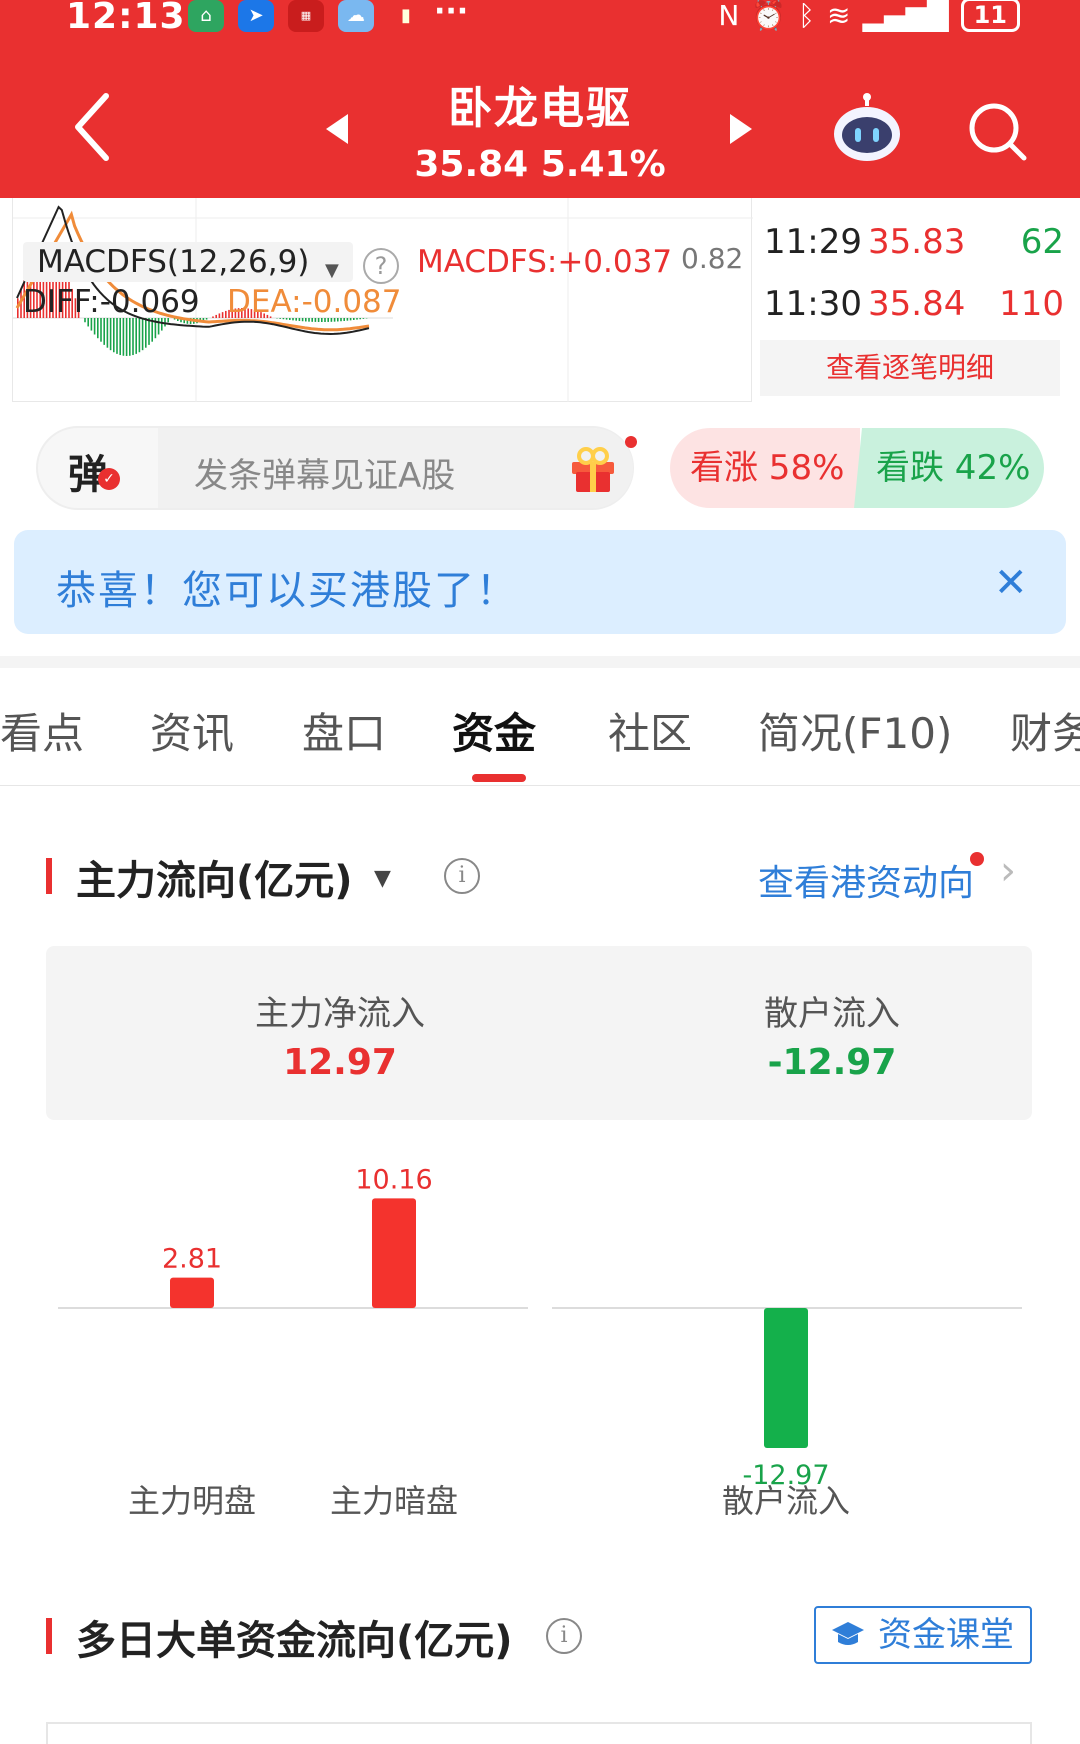  What do you see at coordinates (494, 730) in the screenshot?
I see `tab-capital: 资金` at bounding box center [494, 730].